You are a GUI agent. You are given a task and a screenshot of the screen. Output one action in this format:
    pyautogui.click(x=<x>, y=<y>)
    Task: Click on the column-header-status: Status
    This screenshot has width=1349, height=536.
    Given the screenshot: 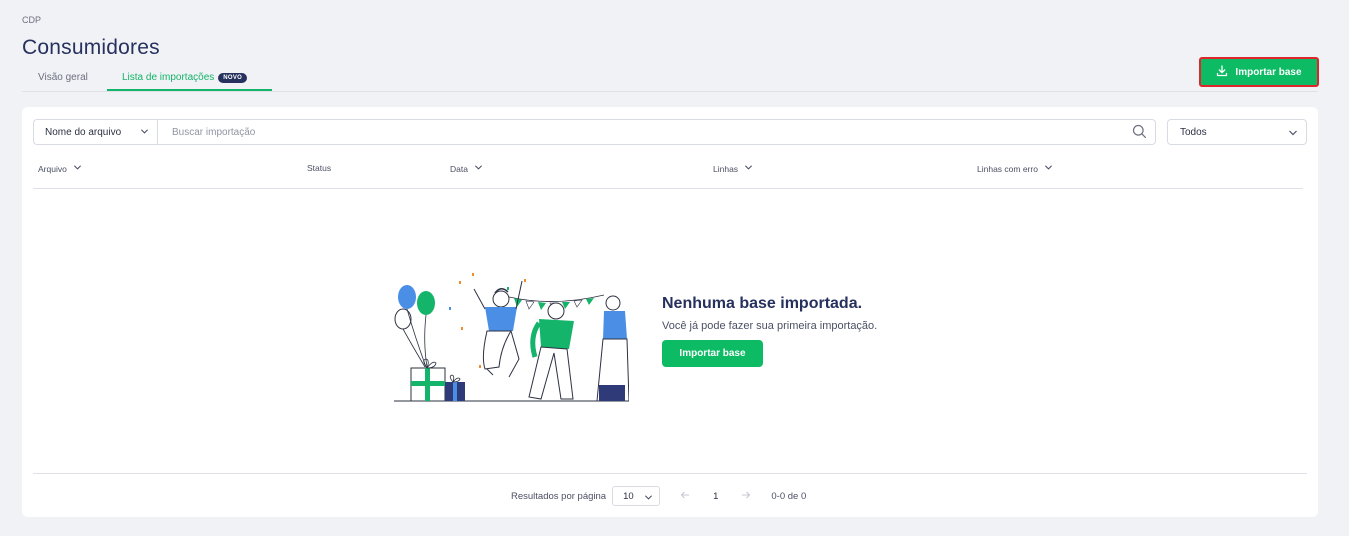 What is the action you would take?
    pyautogui.click(x=319, y=168)
    